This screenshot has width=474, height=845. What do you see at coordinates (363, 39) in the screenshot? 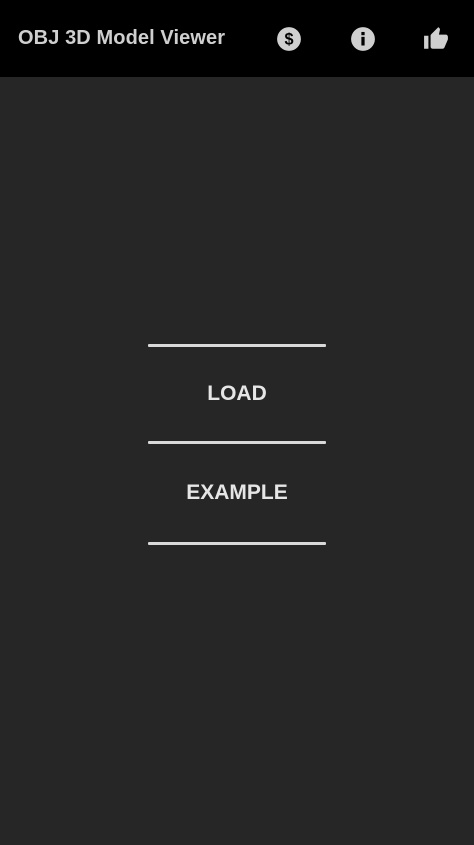
I see `info-icon` at bounding box center [363, 39].